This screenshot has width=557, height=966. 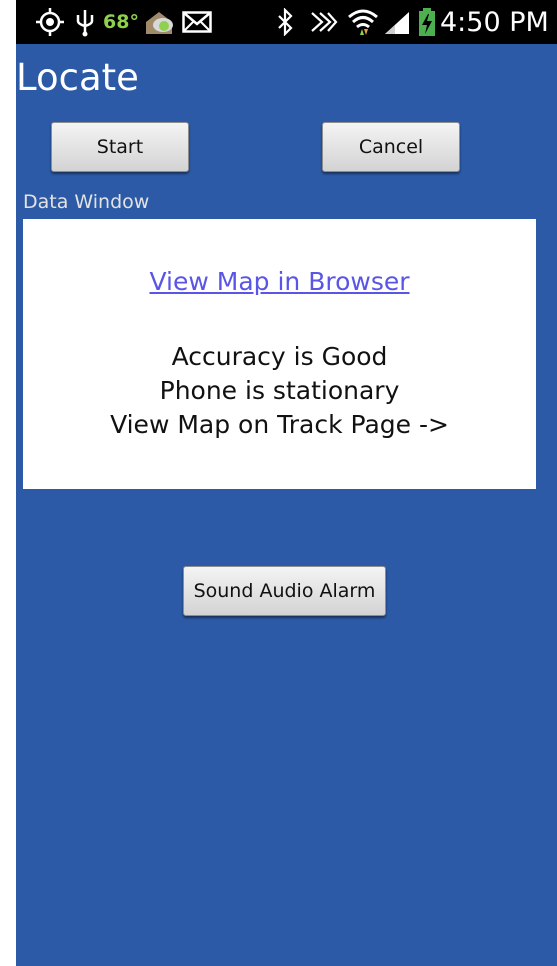 I want to click on bluetooth-icon, so click(x=285, y=22).